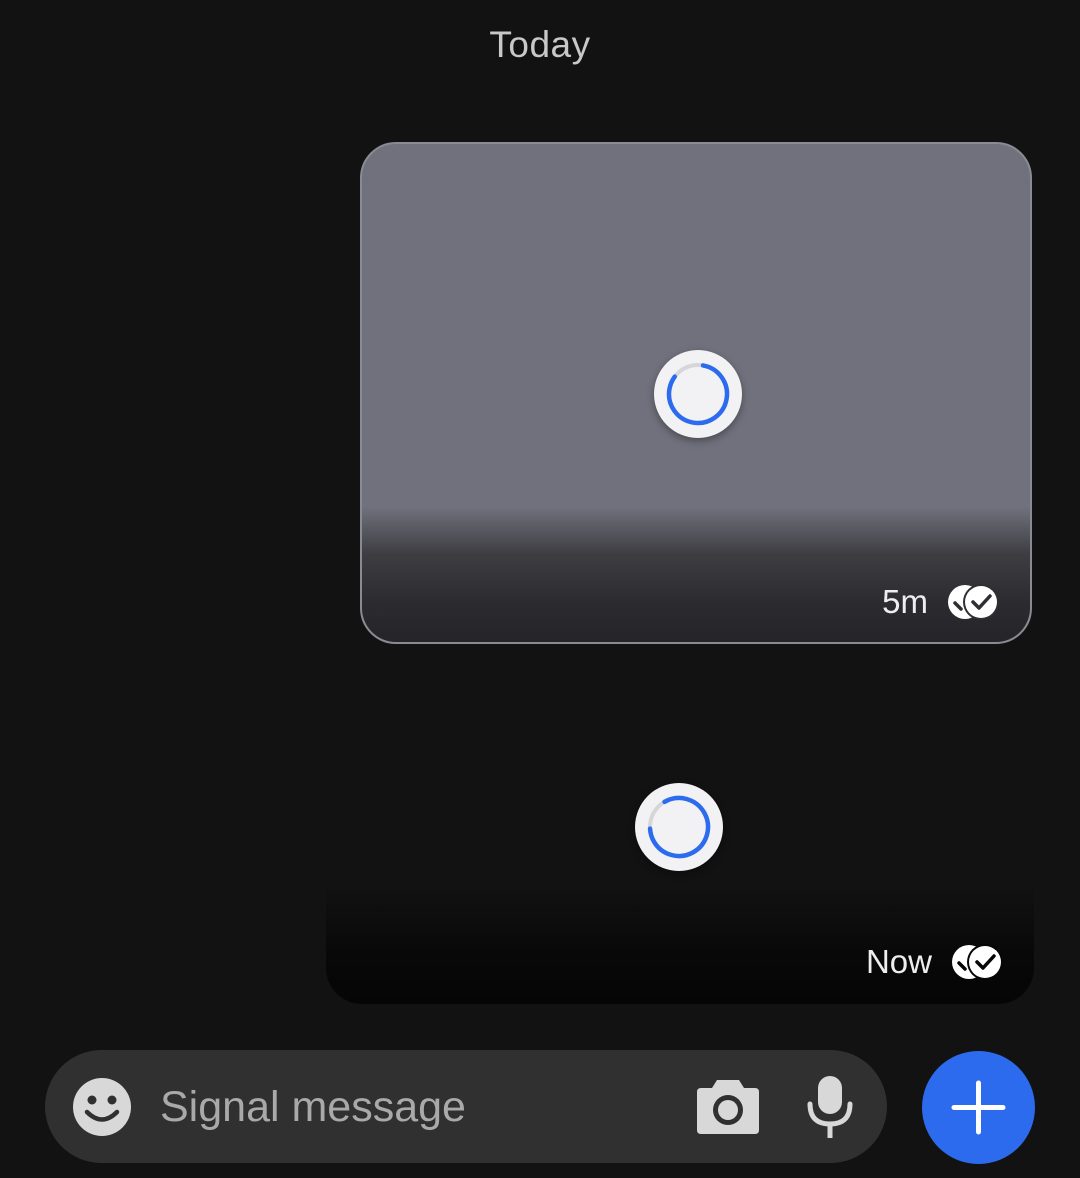 The image size is (1080, 1178). I want to click on message-meta: 5m, so click(941, 602).